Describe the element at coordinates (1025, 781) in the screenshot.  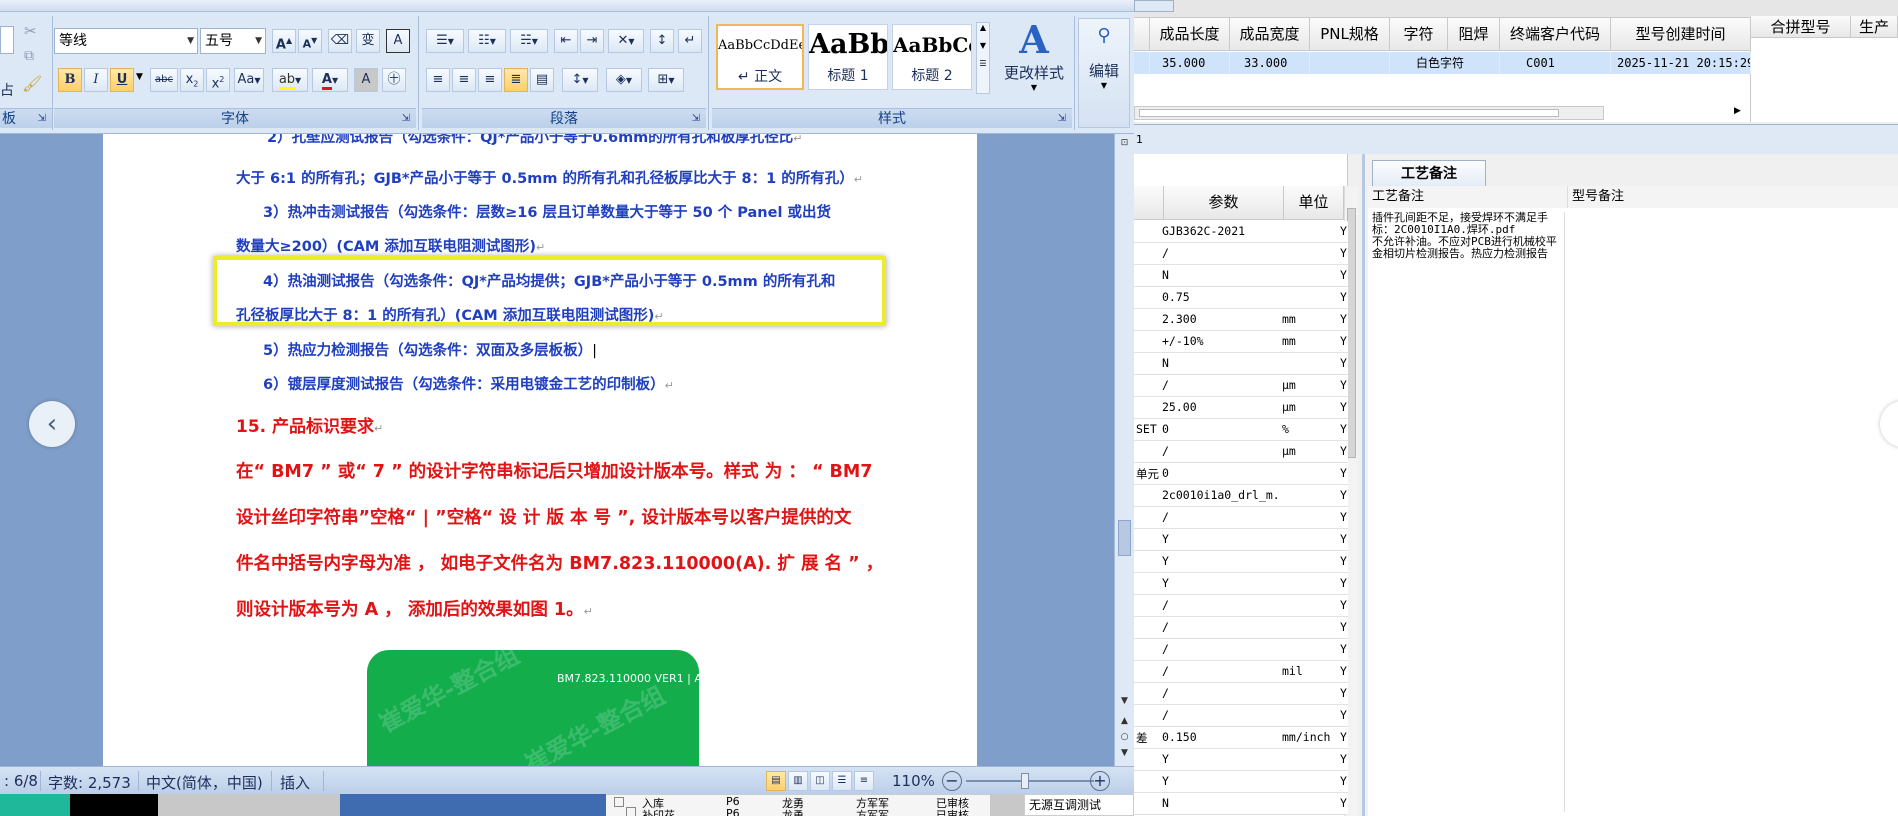
I see `zoom-slider-thumb` at that location.